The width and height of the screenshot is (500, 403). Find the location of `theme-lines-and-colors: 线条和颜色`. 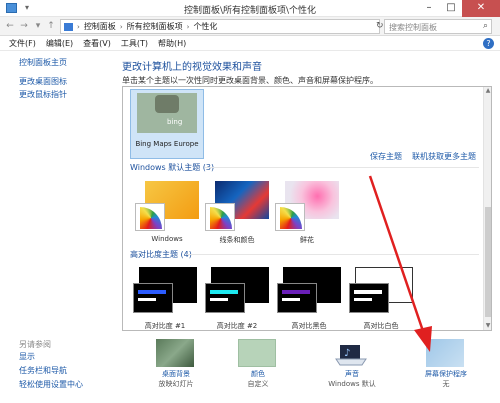

theme-lines-and-colors: 线条和颜色 is located at coordinates (237, 212).